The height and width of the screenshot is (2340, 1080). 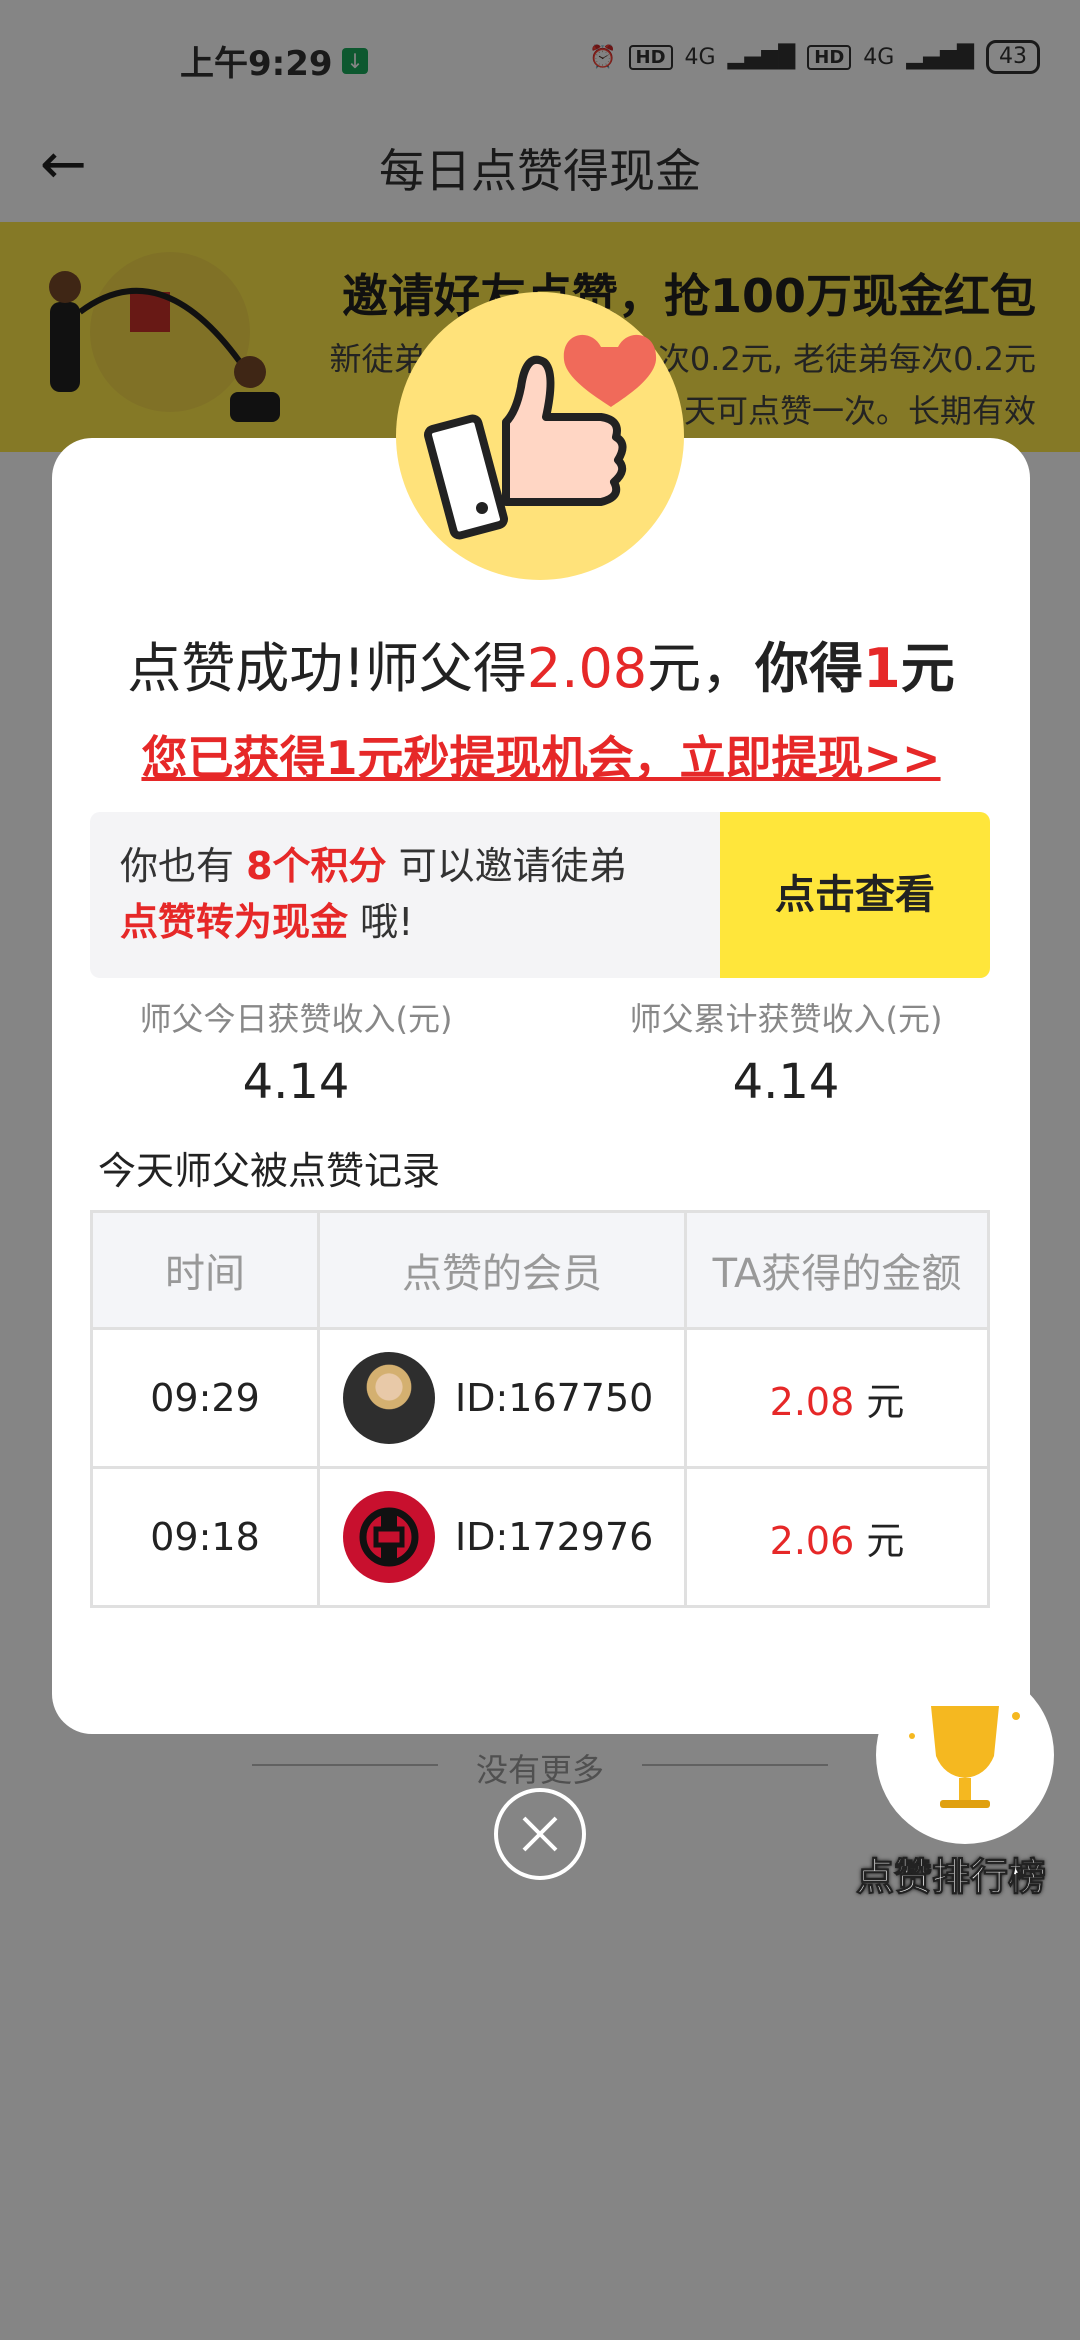 What do you see at coordinates (502, 1270) in the screenshot?
I see `header-member: 点赞的会员` at bounding box center [502, 1270].